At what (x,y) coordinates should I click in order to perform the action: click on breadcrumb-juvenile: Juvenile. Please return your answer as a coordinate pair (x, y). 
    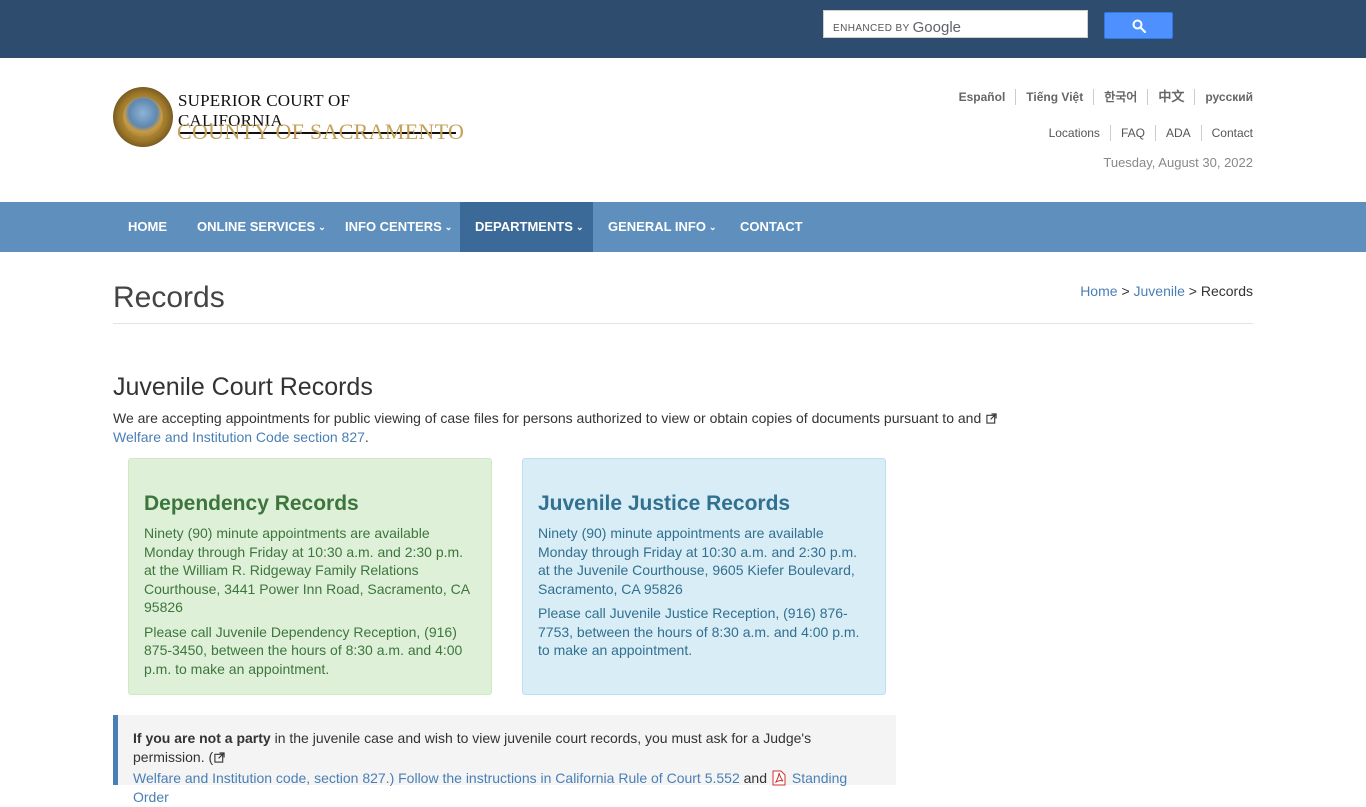
    Looking at the image, I should click on (1159, 291).